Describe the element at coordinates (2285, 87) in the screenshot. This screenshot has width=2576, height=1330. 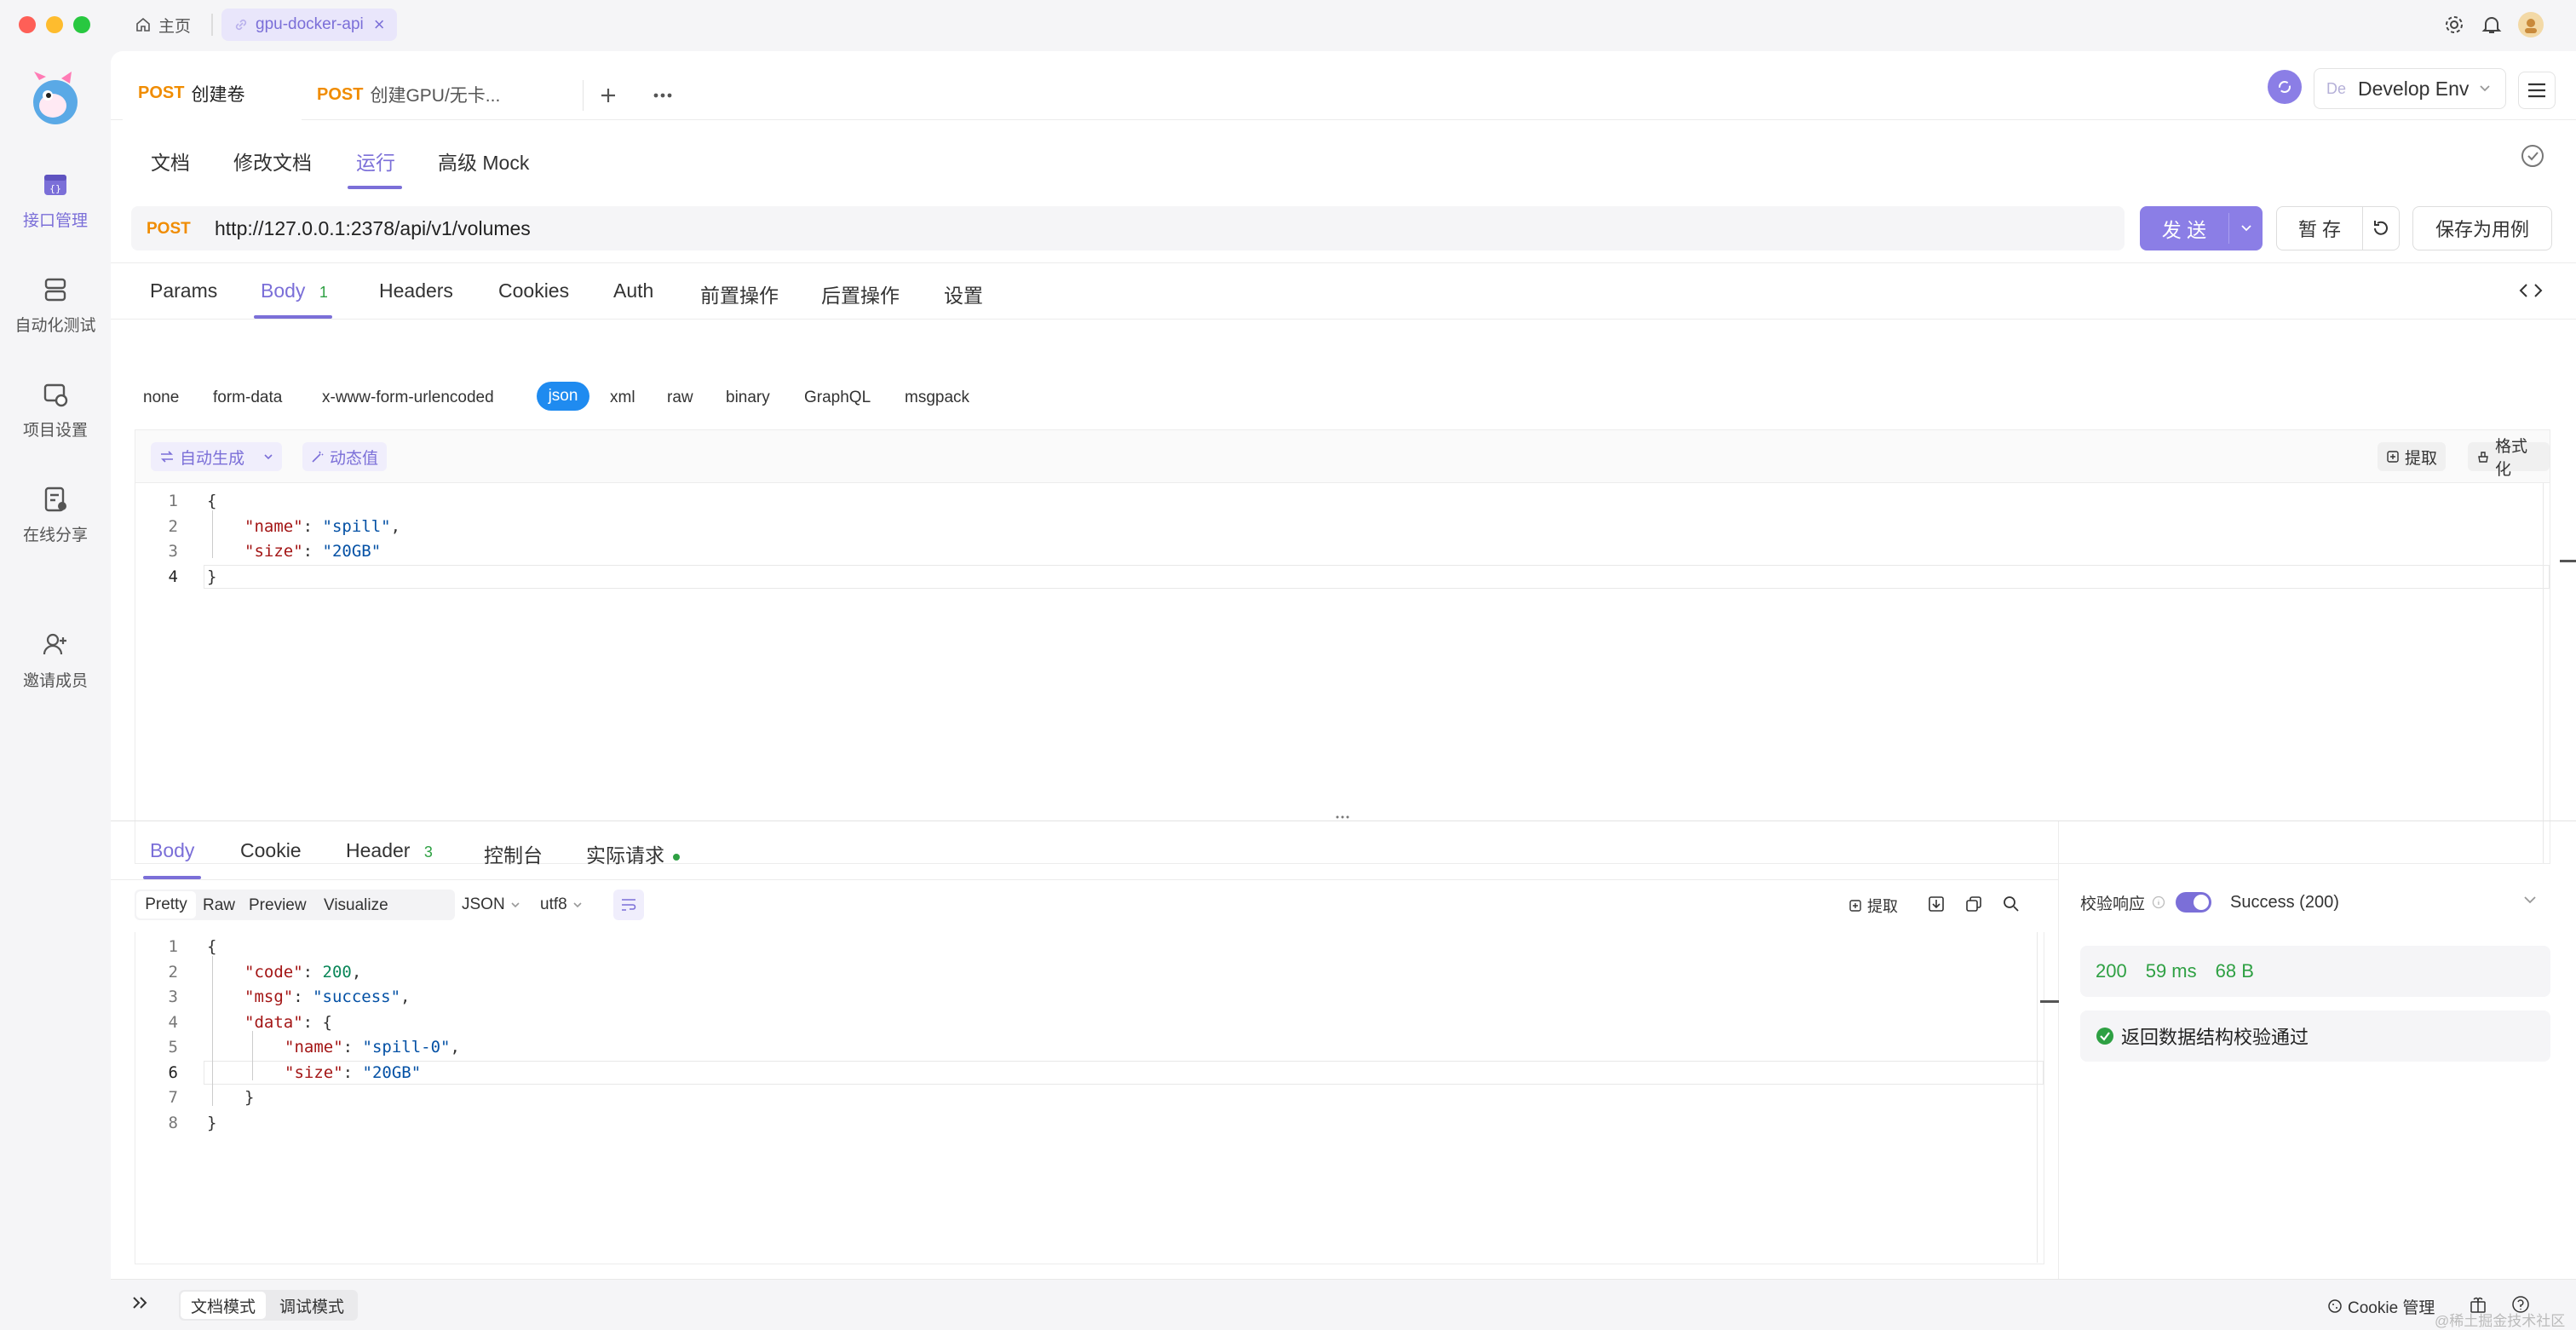
I see `sync-icon` at that location.